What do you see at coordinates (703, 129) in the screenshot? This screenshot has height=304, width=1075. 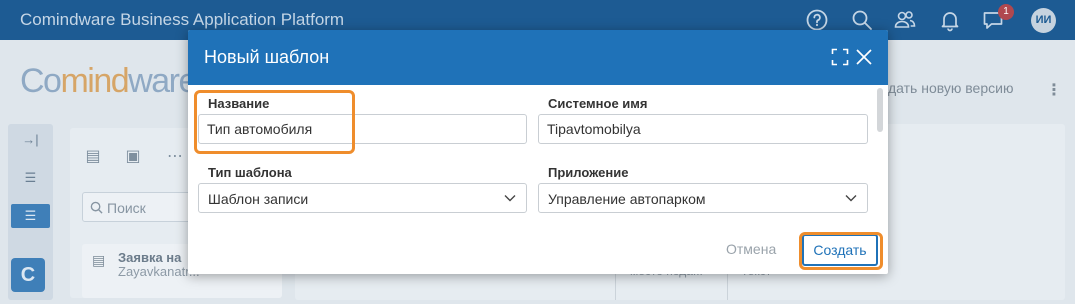 I see `system-name-field` at bounding box center [703, 129].